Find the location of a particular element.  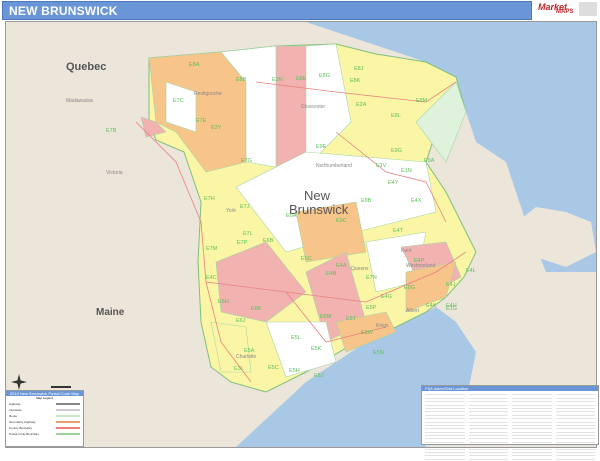

logo-info-box is located at coordinates (588, 9).